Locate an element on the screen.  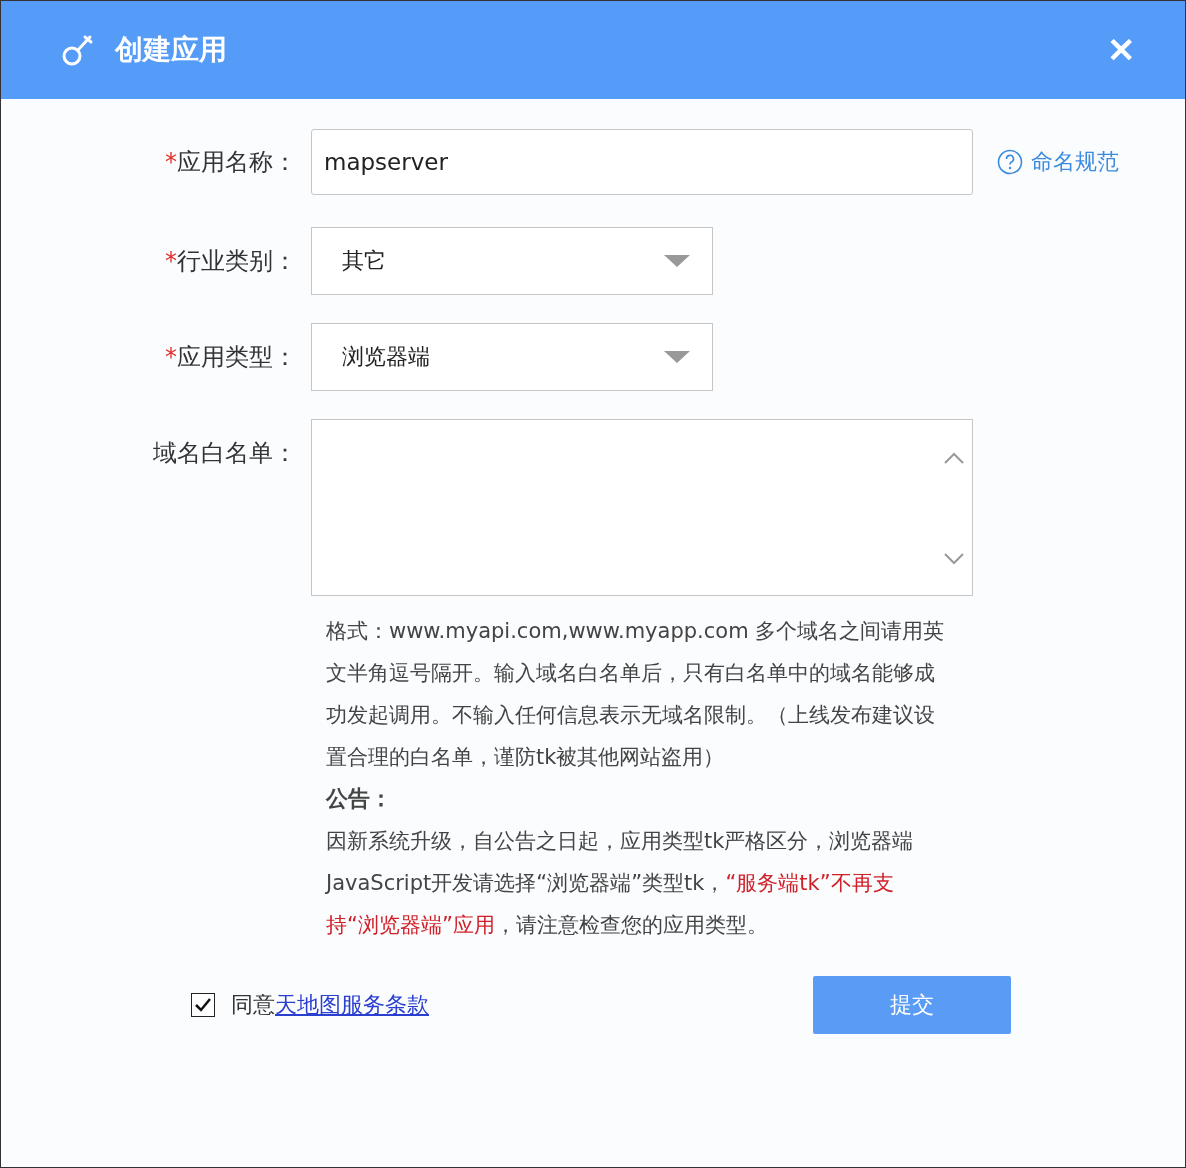
field-label: *应用名称： is located at coordinates (231, 162).